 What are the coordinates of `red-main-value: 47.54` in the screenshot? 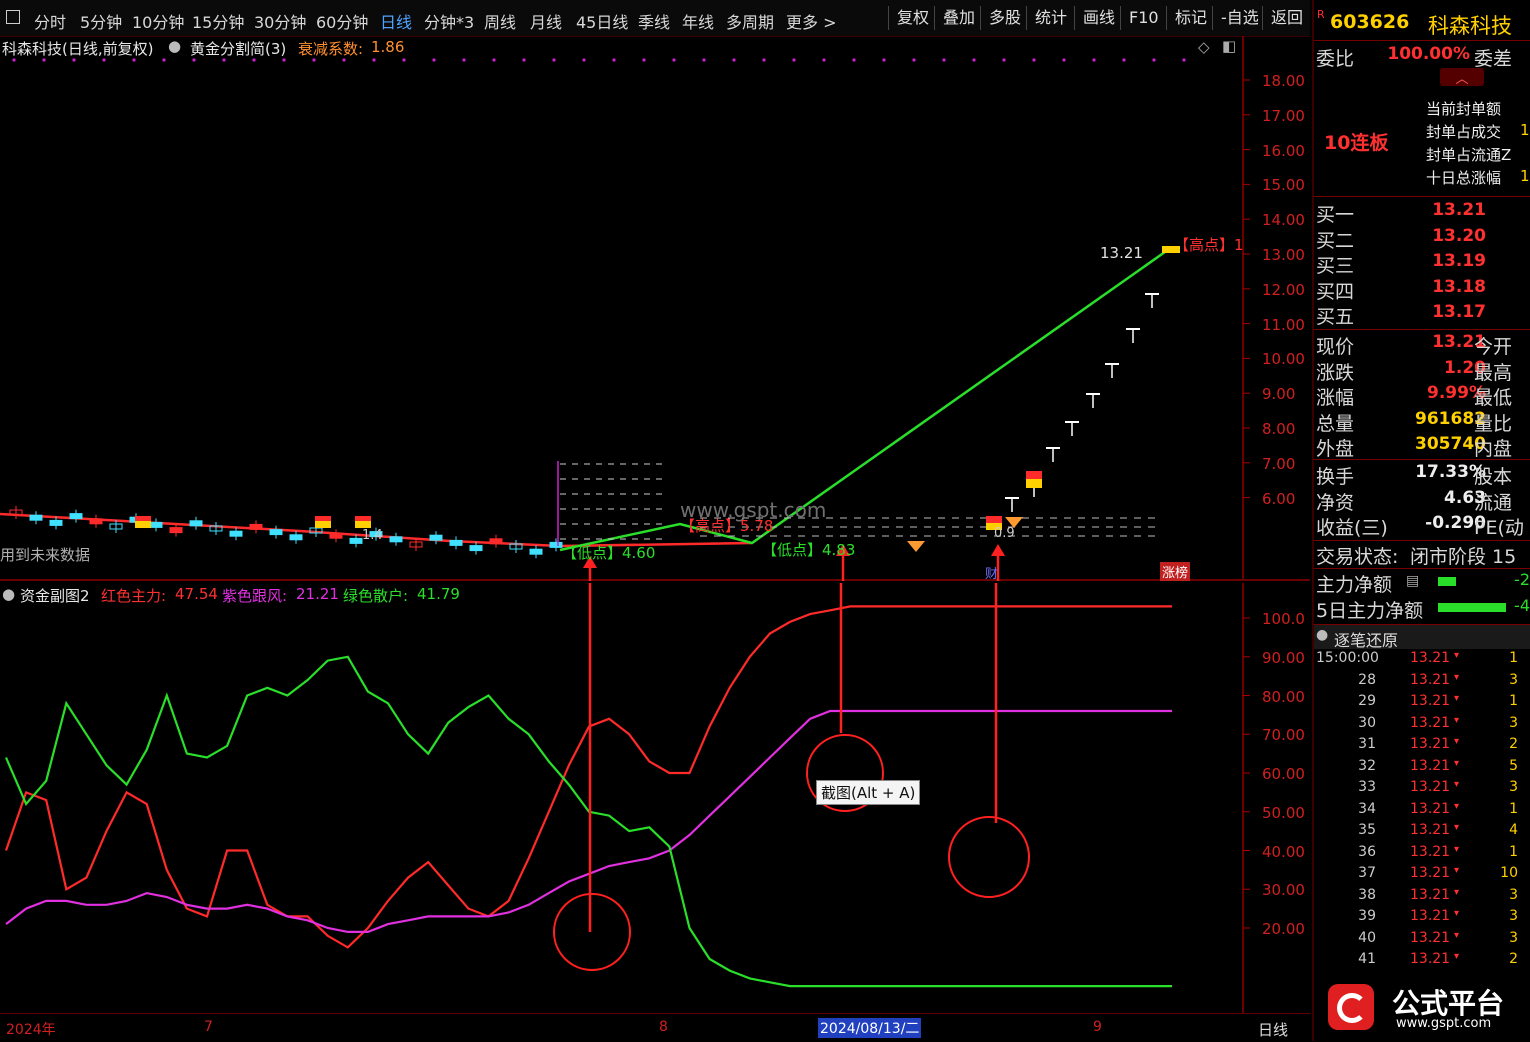 It's located at (196, 594).